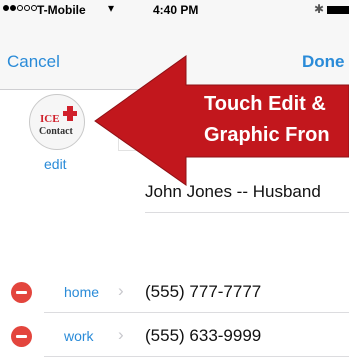  Describe the element at coordinates (267, 135) in the screenshot. I see `callout-text-line-2: Graphic Fron` at that location.